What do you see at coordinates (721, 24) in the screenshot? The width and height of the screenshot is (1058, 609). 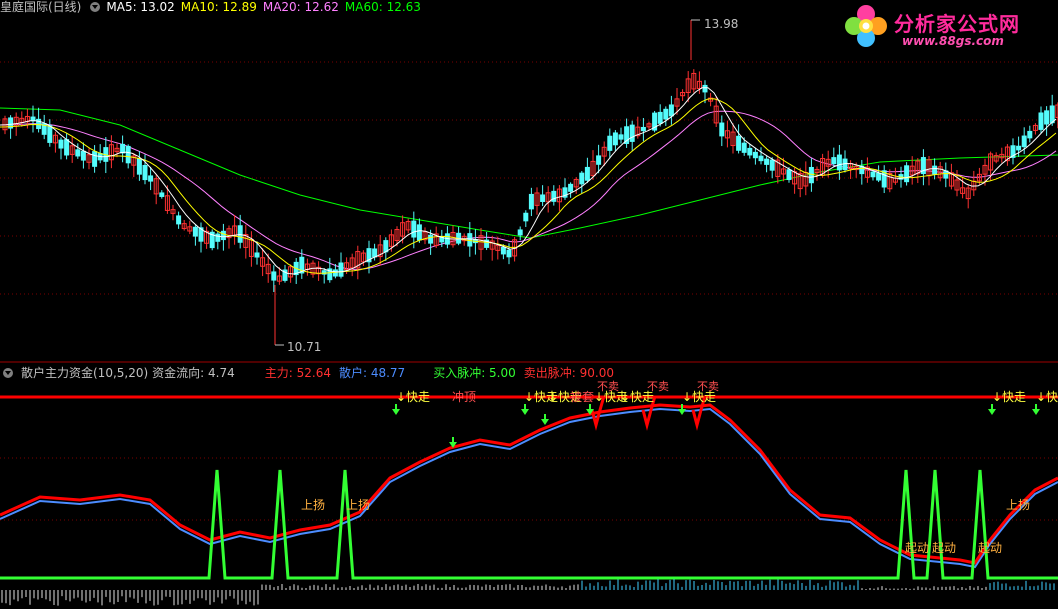 I see `high-price-label: 13.98` at bounding box center [721, 24].